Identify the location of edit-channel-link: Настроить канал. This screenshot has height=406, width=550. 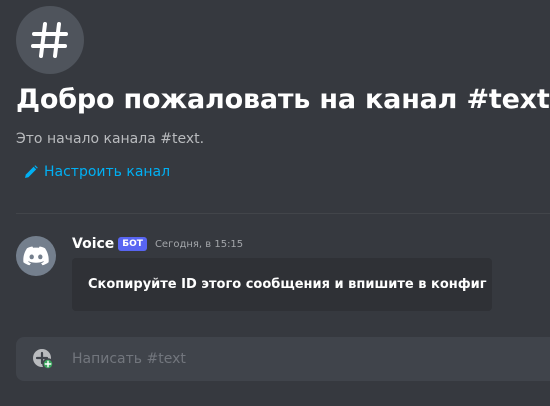
(97, 172).